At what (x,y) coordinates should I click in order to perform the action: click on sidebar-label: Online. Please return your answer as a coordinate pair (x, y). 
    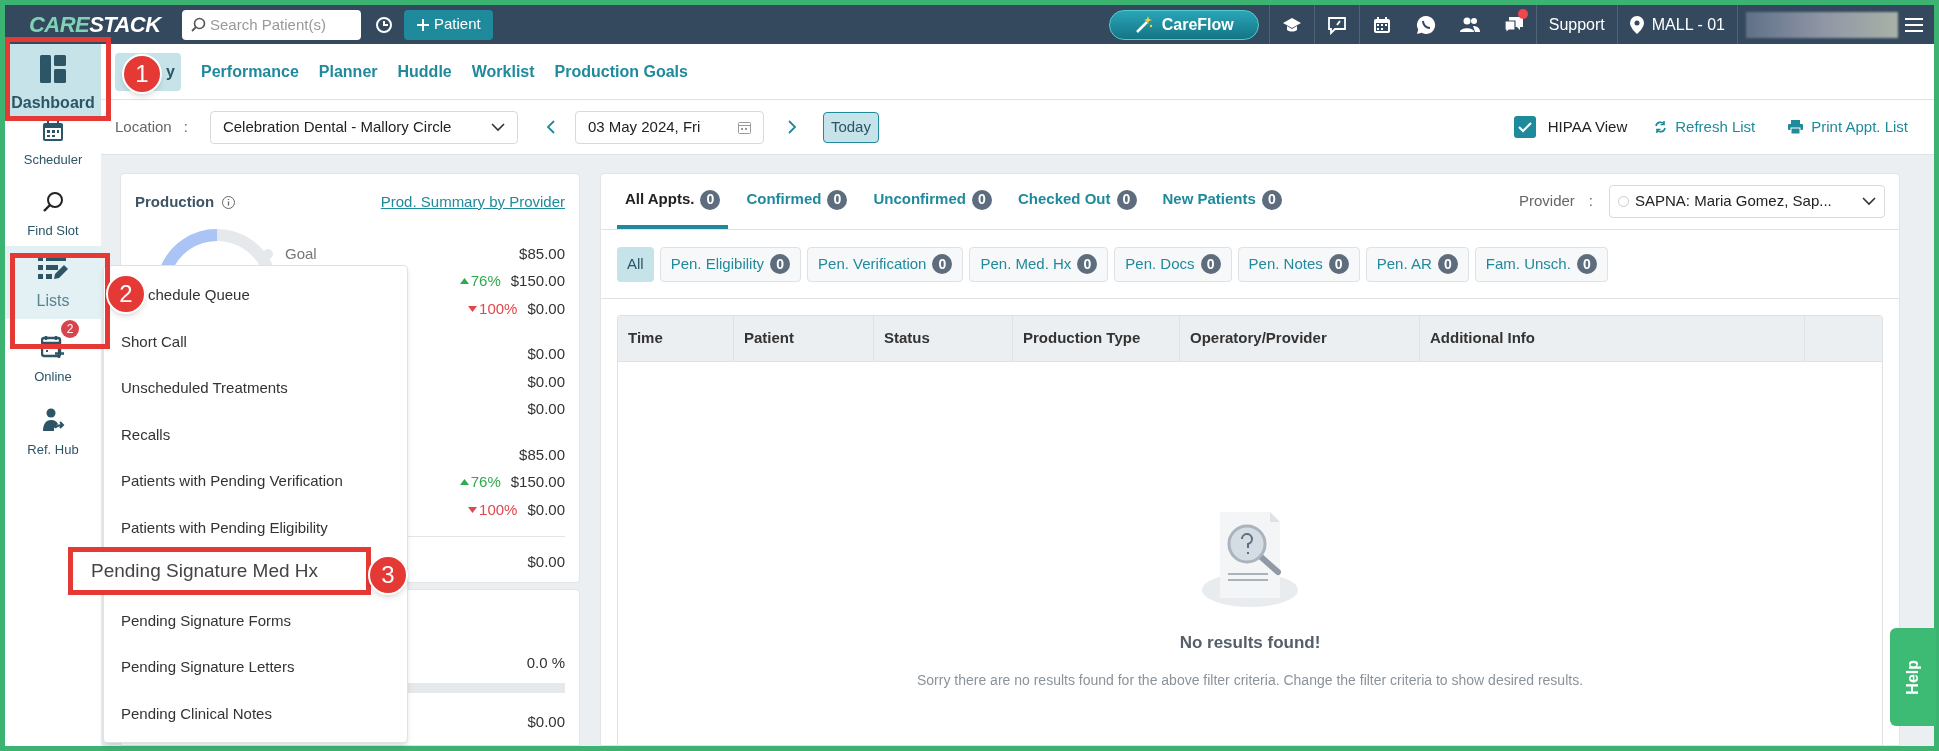
    Looking at the image, I should click on (53, 376).